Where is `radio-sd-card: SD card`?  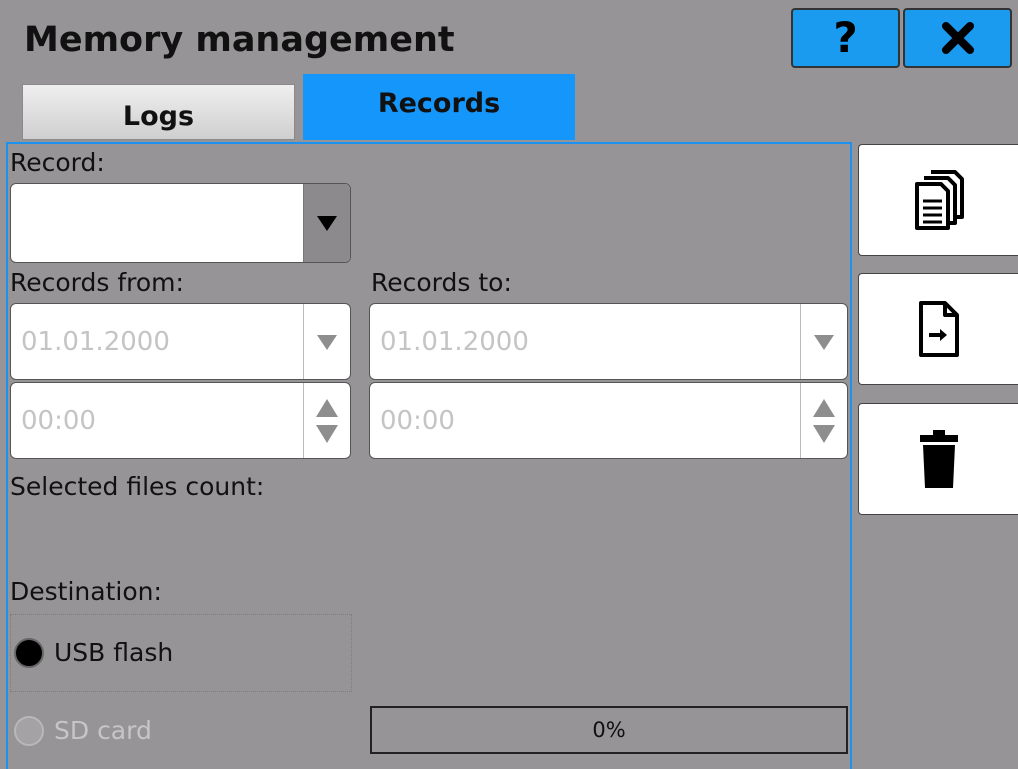 radio-sd-card: SD card is located at coordinates (83, 731).